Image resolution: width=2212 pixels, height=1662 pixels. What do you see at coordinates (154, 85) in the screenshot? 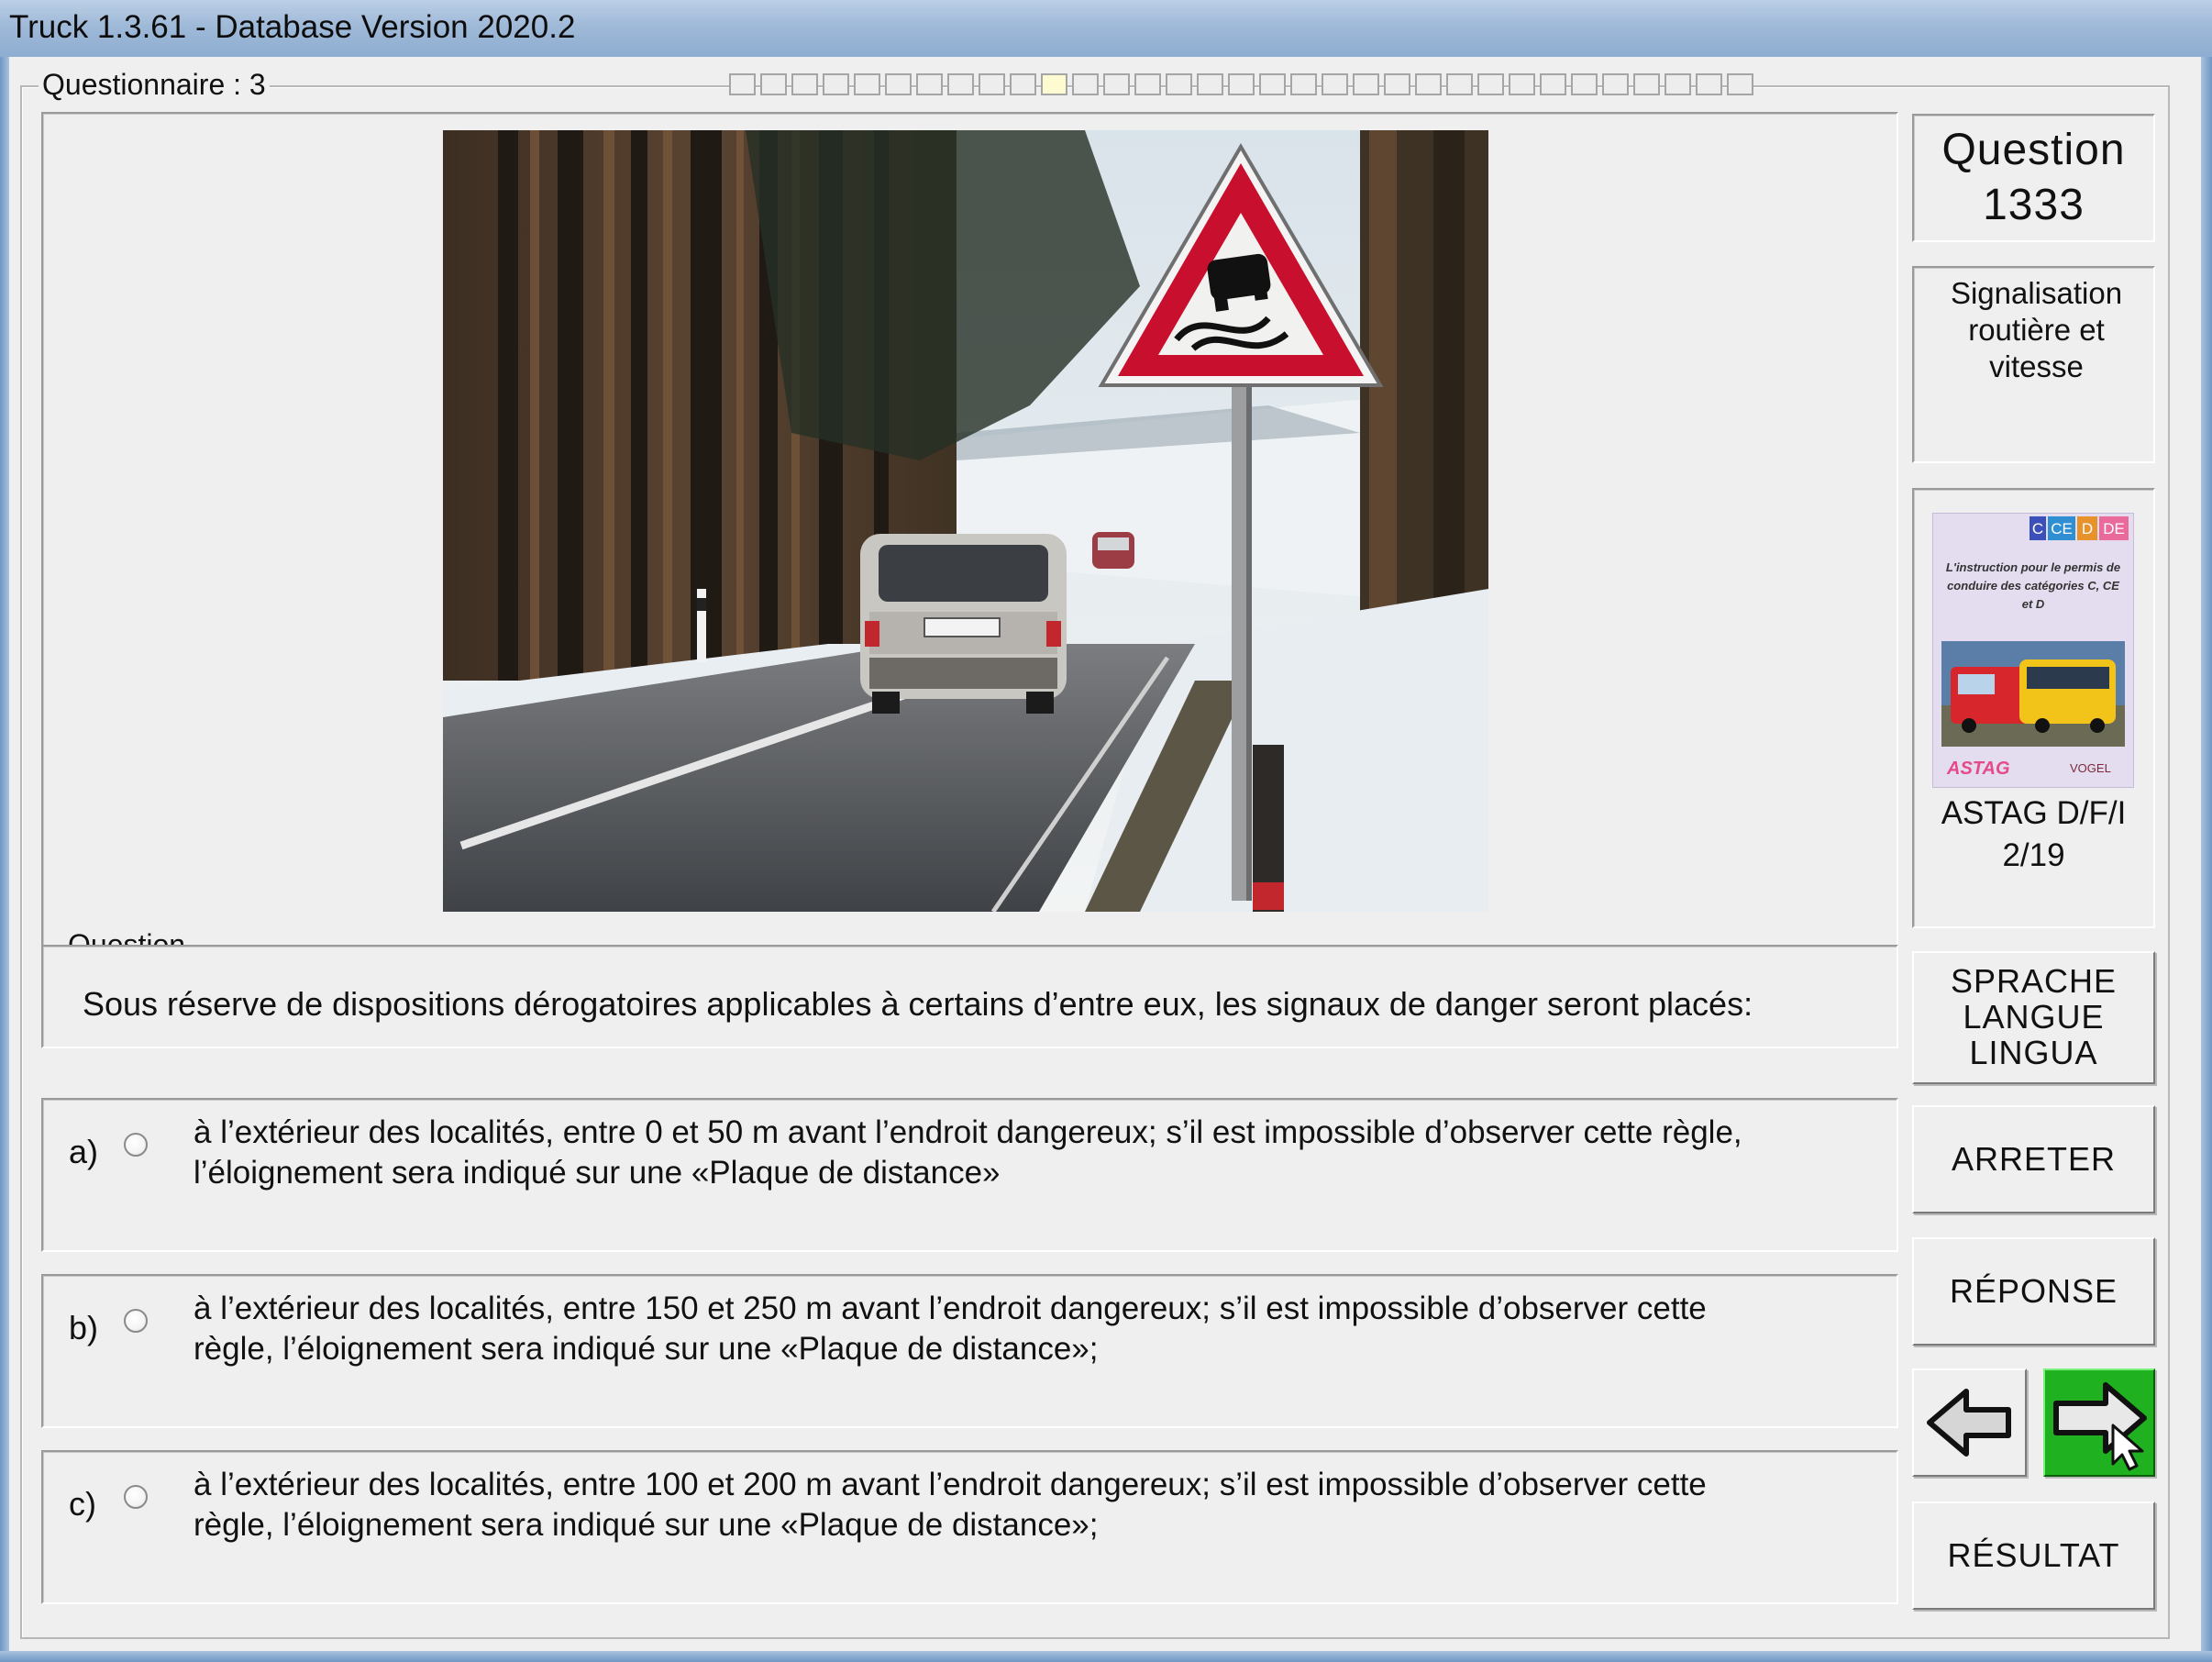
I see `questionnaire-label: Questionnaire : 3` at bounding box center [154, 85].